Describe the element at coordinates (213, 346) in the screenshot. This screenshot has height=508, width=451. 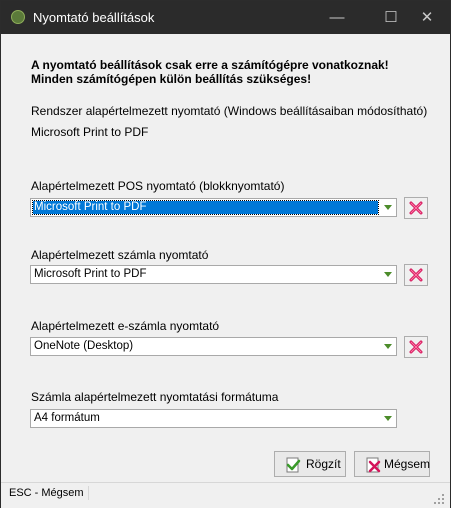
I see `einvoice-printer-select: OneNote (Desktop)` at that location.